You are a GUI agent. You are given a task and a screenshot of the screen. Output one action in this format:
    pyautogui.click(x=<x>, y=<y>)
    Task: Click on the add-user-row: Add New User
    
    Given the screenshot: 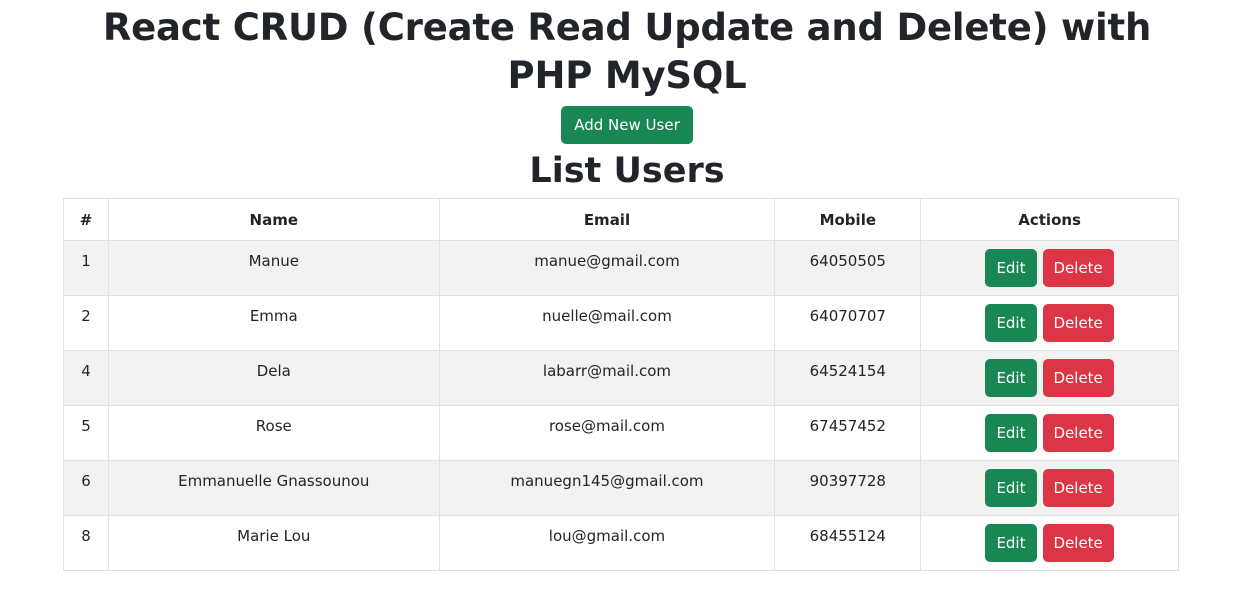 What is the action you would take?
    pyautogui.click(x=627, y=125)
    